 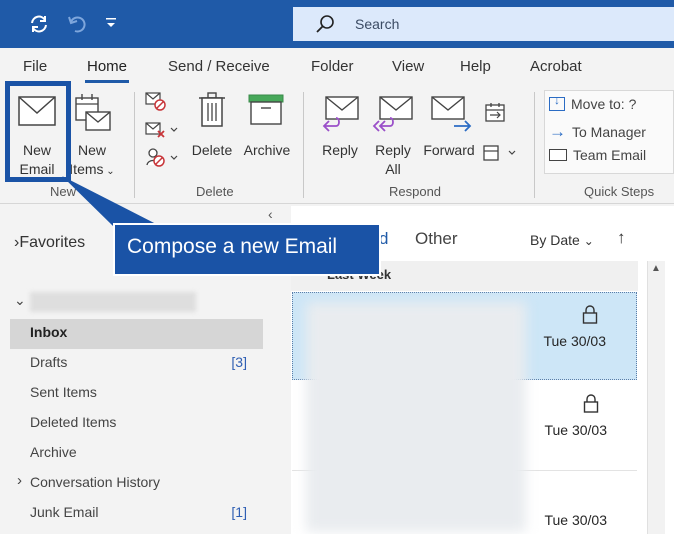 What do you see at coordinates (416, 417) in the screenshot?
I see `redacted-message-content` at bounding box center [416, 417].